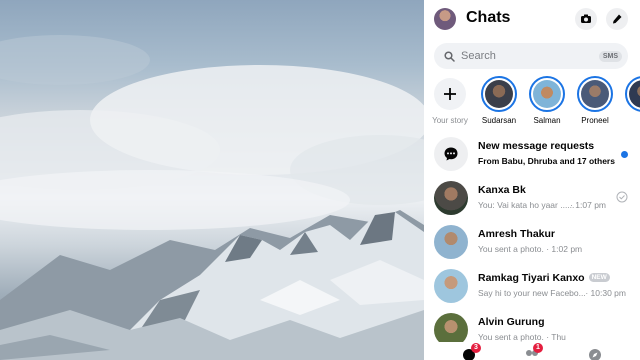 Image resolution: width=640 pixels, height=360 pixels. I want to click on story-label: Salman, so click(547, 120).